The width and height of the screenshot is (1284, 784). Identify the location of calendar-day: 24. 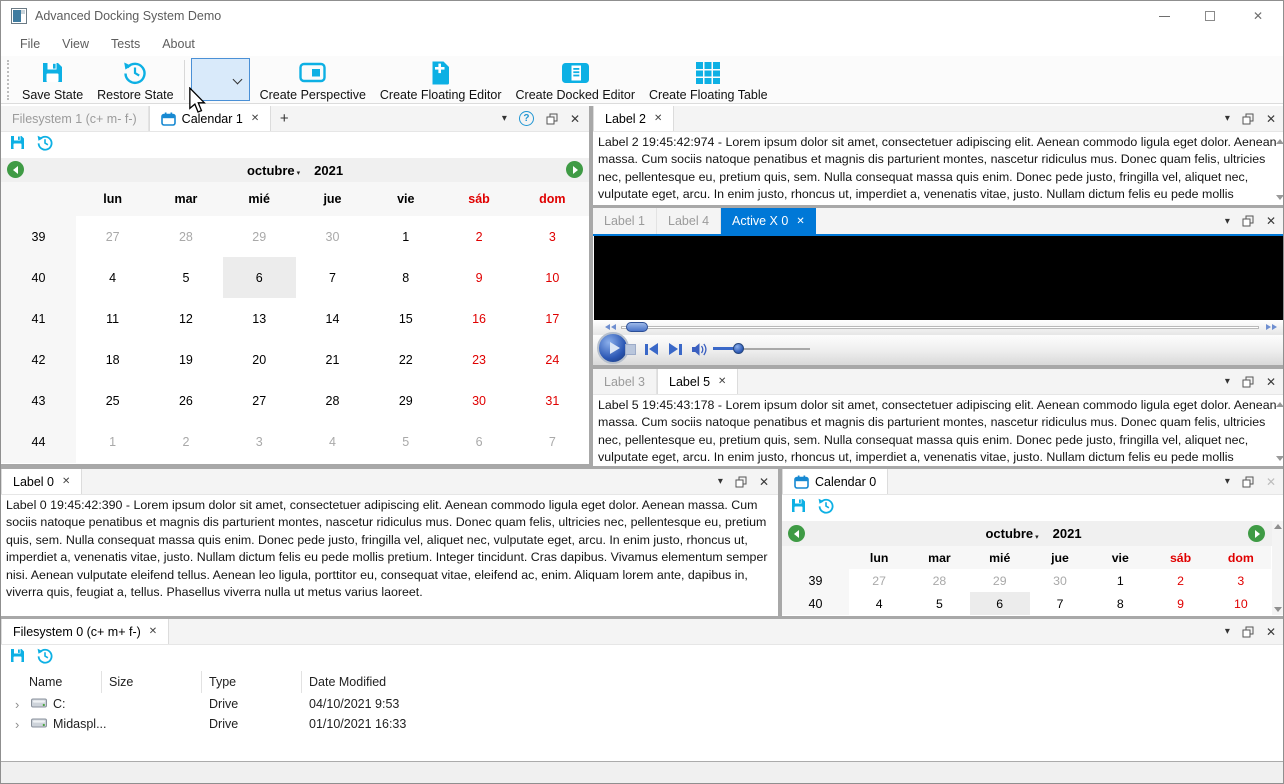
(552, 360).